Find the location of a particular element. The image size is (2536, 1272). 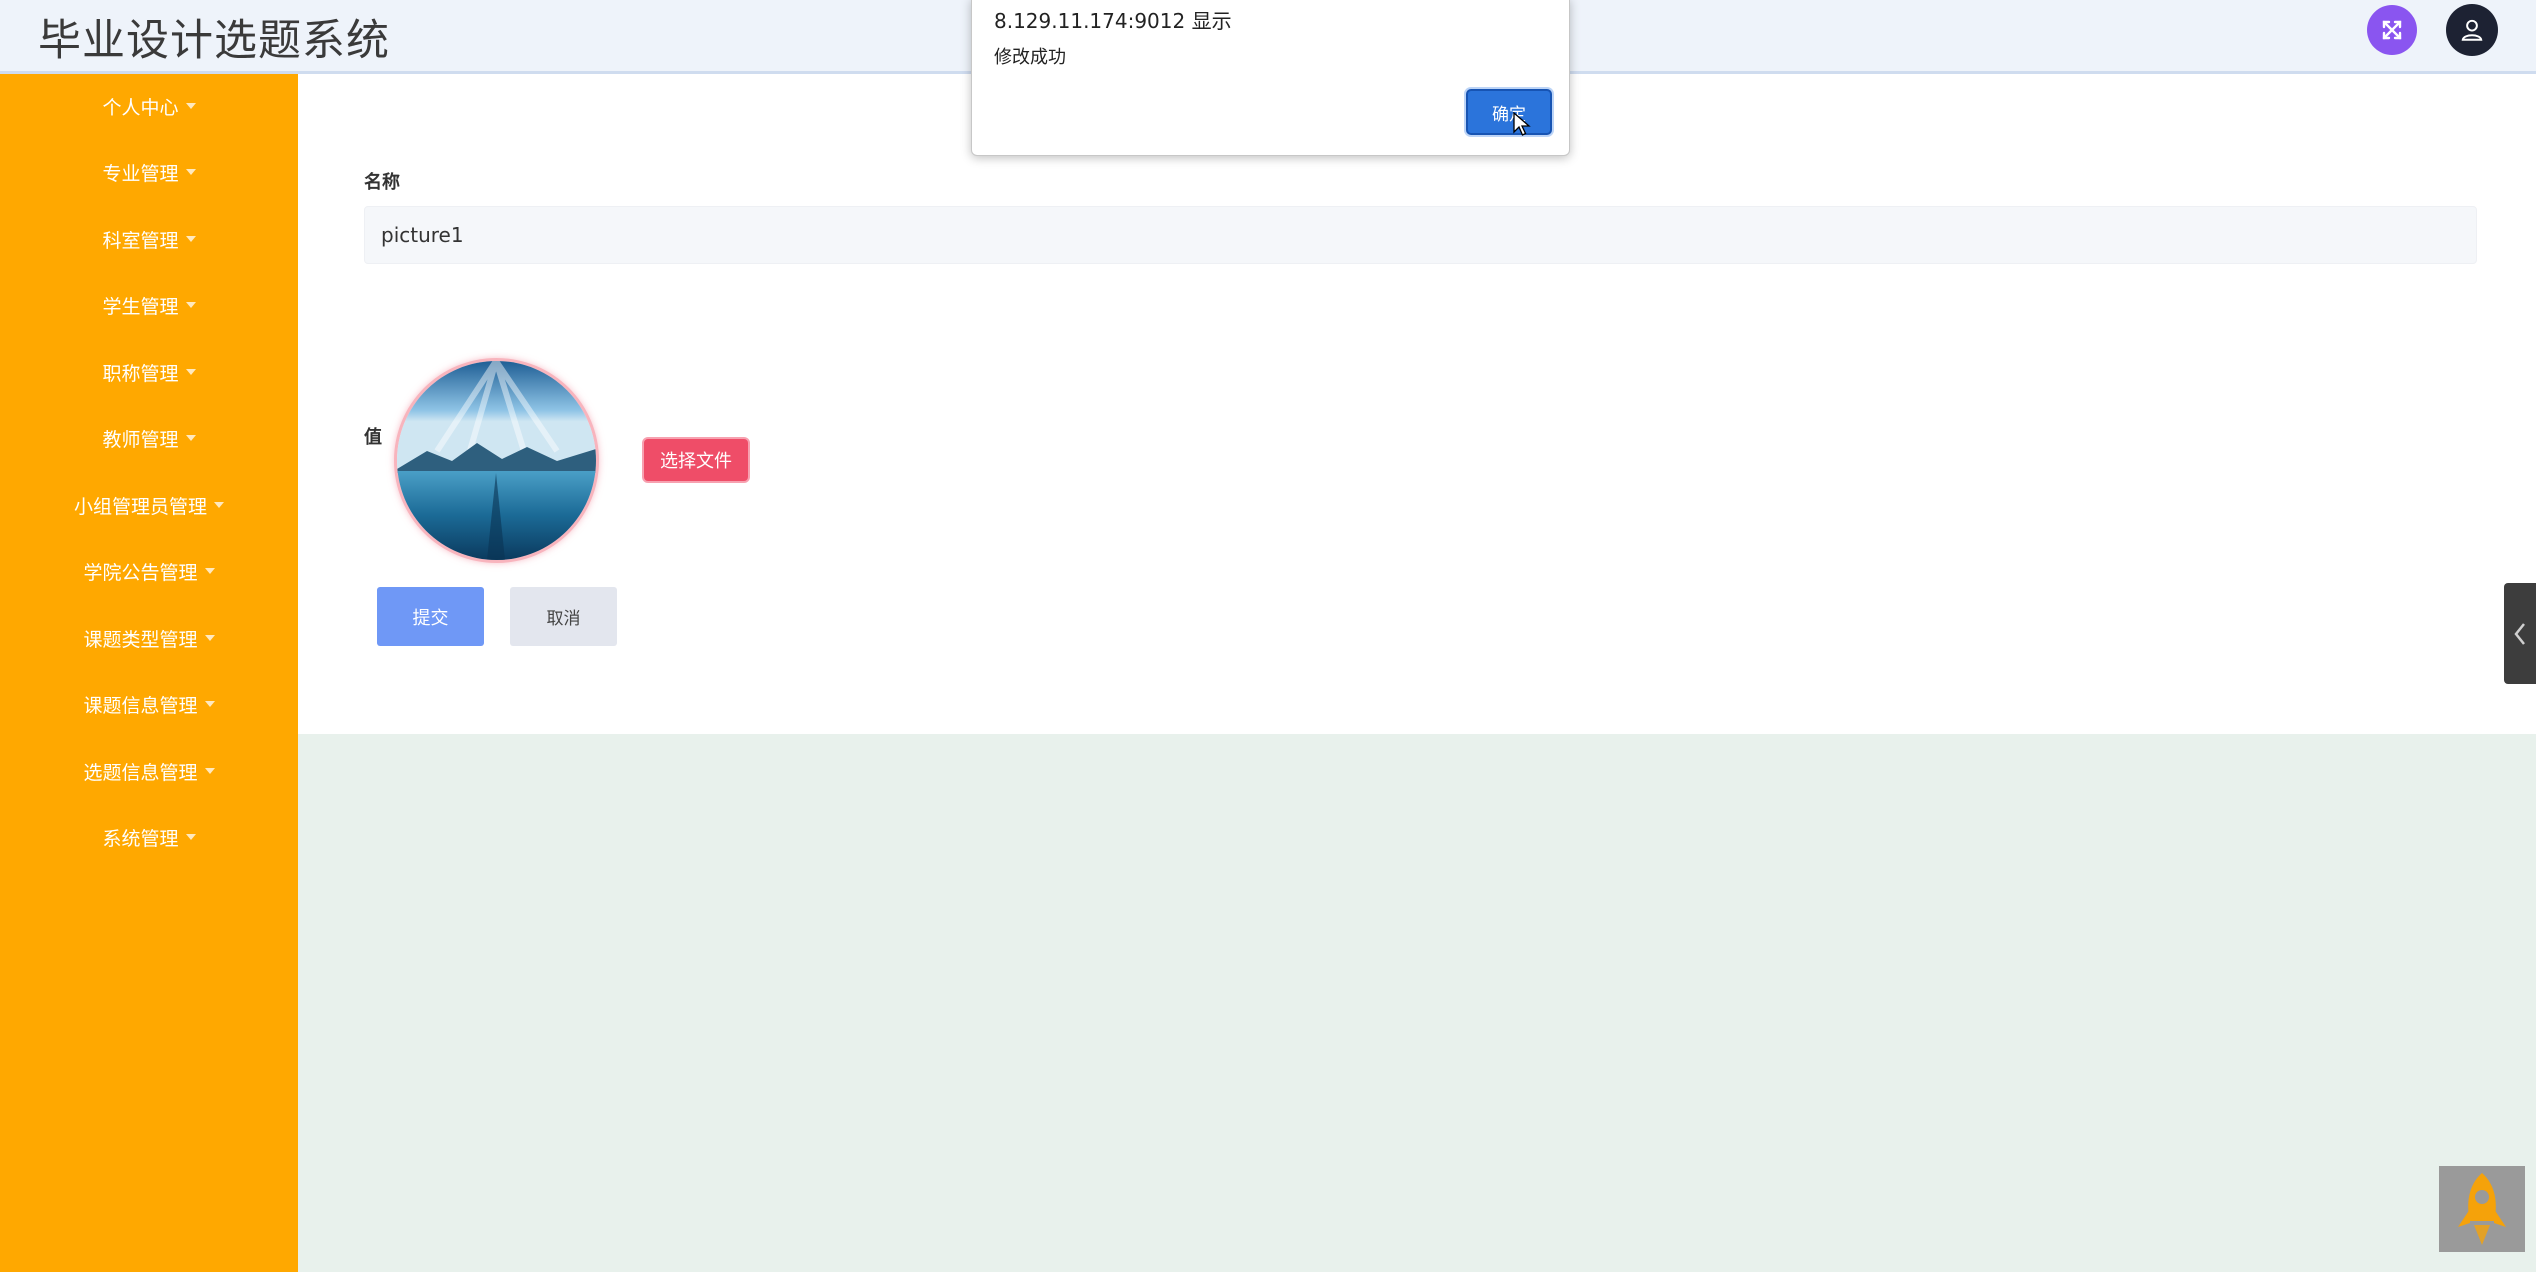

sidebar-item-label: 学院公告管理 is located at coordinates (140, 572).